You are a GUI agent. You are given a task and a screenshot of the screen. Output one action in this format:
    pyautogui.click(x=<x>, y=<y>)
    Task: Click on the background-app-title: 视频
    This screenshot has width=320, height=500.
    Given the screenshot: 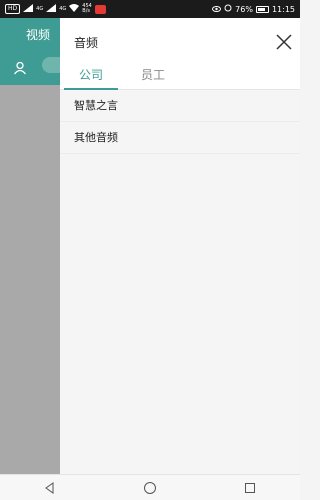 What is the action you would take?
    pyautogui.click(x=38, y=35)
    